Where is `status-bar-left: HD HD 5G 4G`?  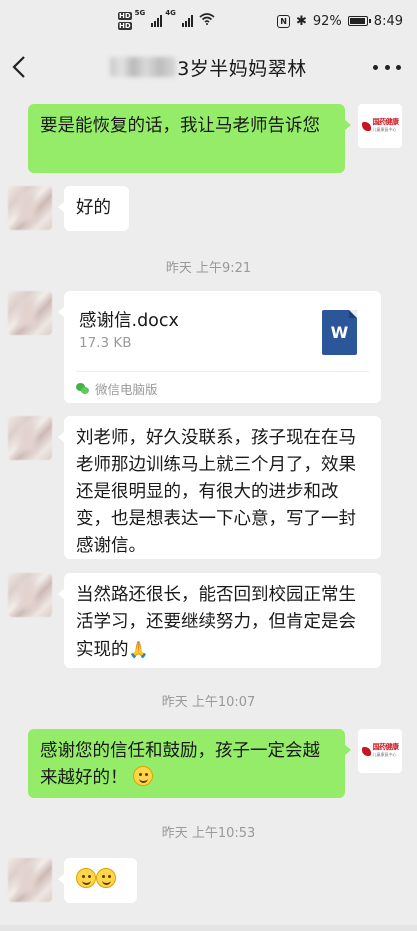
status-bar-left: HD HD 5G 4G is located at coordinates (166, 20).